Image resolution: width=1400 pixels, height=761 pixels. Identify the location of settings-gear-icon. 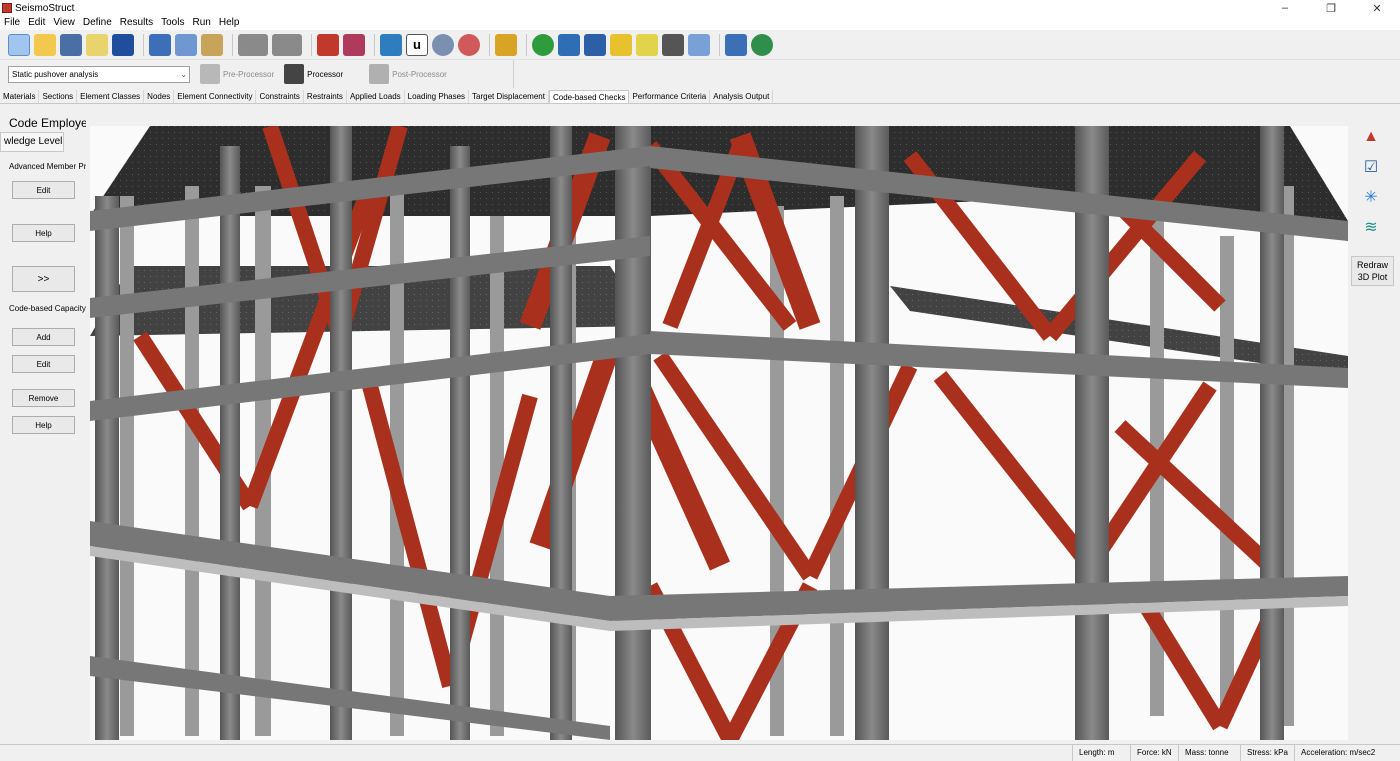
(443, 44).